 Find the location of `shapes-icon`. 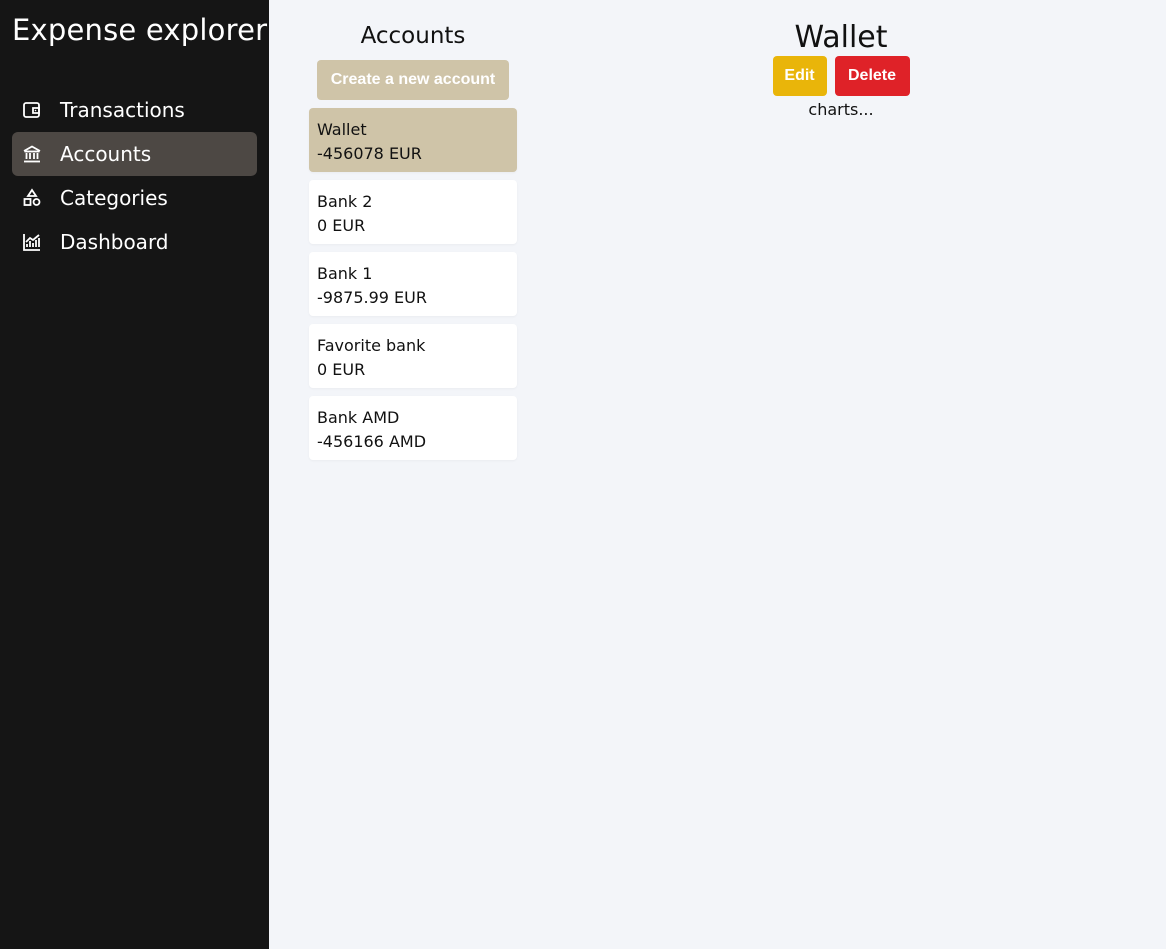

shapes-icon is located at coordinates (32, 198).